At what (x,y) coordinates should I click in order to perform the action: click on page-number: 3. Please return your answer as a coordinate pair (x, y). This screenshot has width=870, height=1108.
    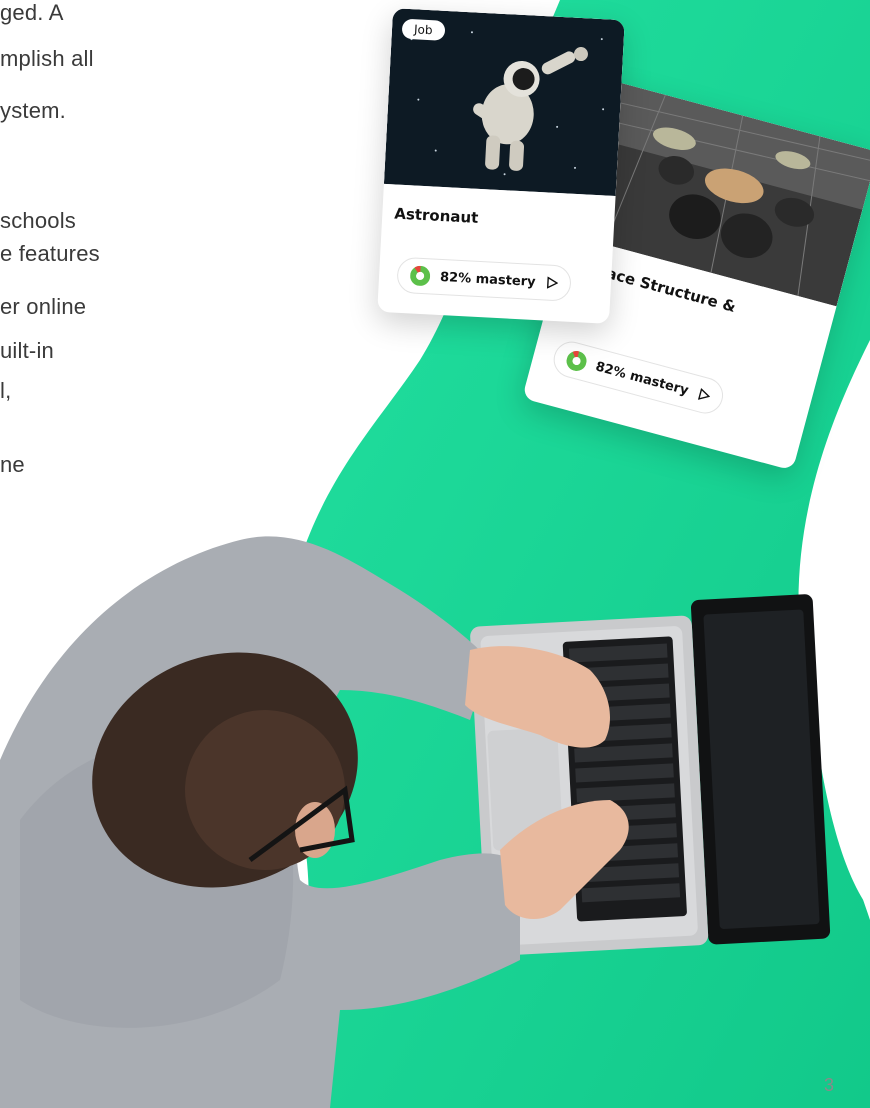
    Looking at the image, I should click on (828, 1085).